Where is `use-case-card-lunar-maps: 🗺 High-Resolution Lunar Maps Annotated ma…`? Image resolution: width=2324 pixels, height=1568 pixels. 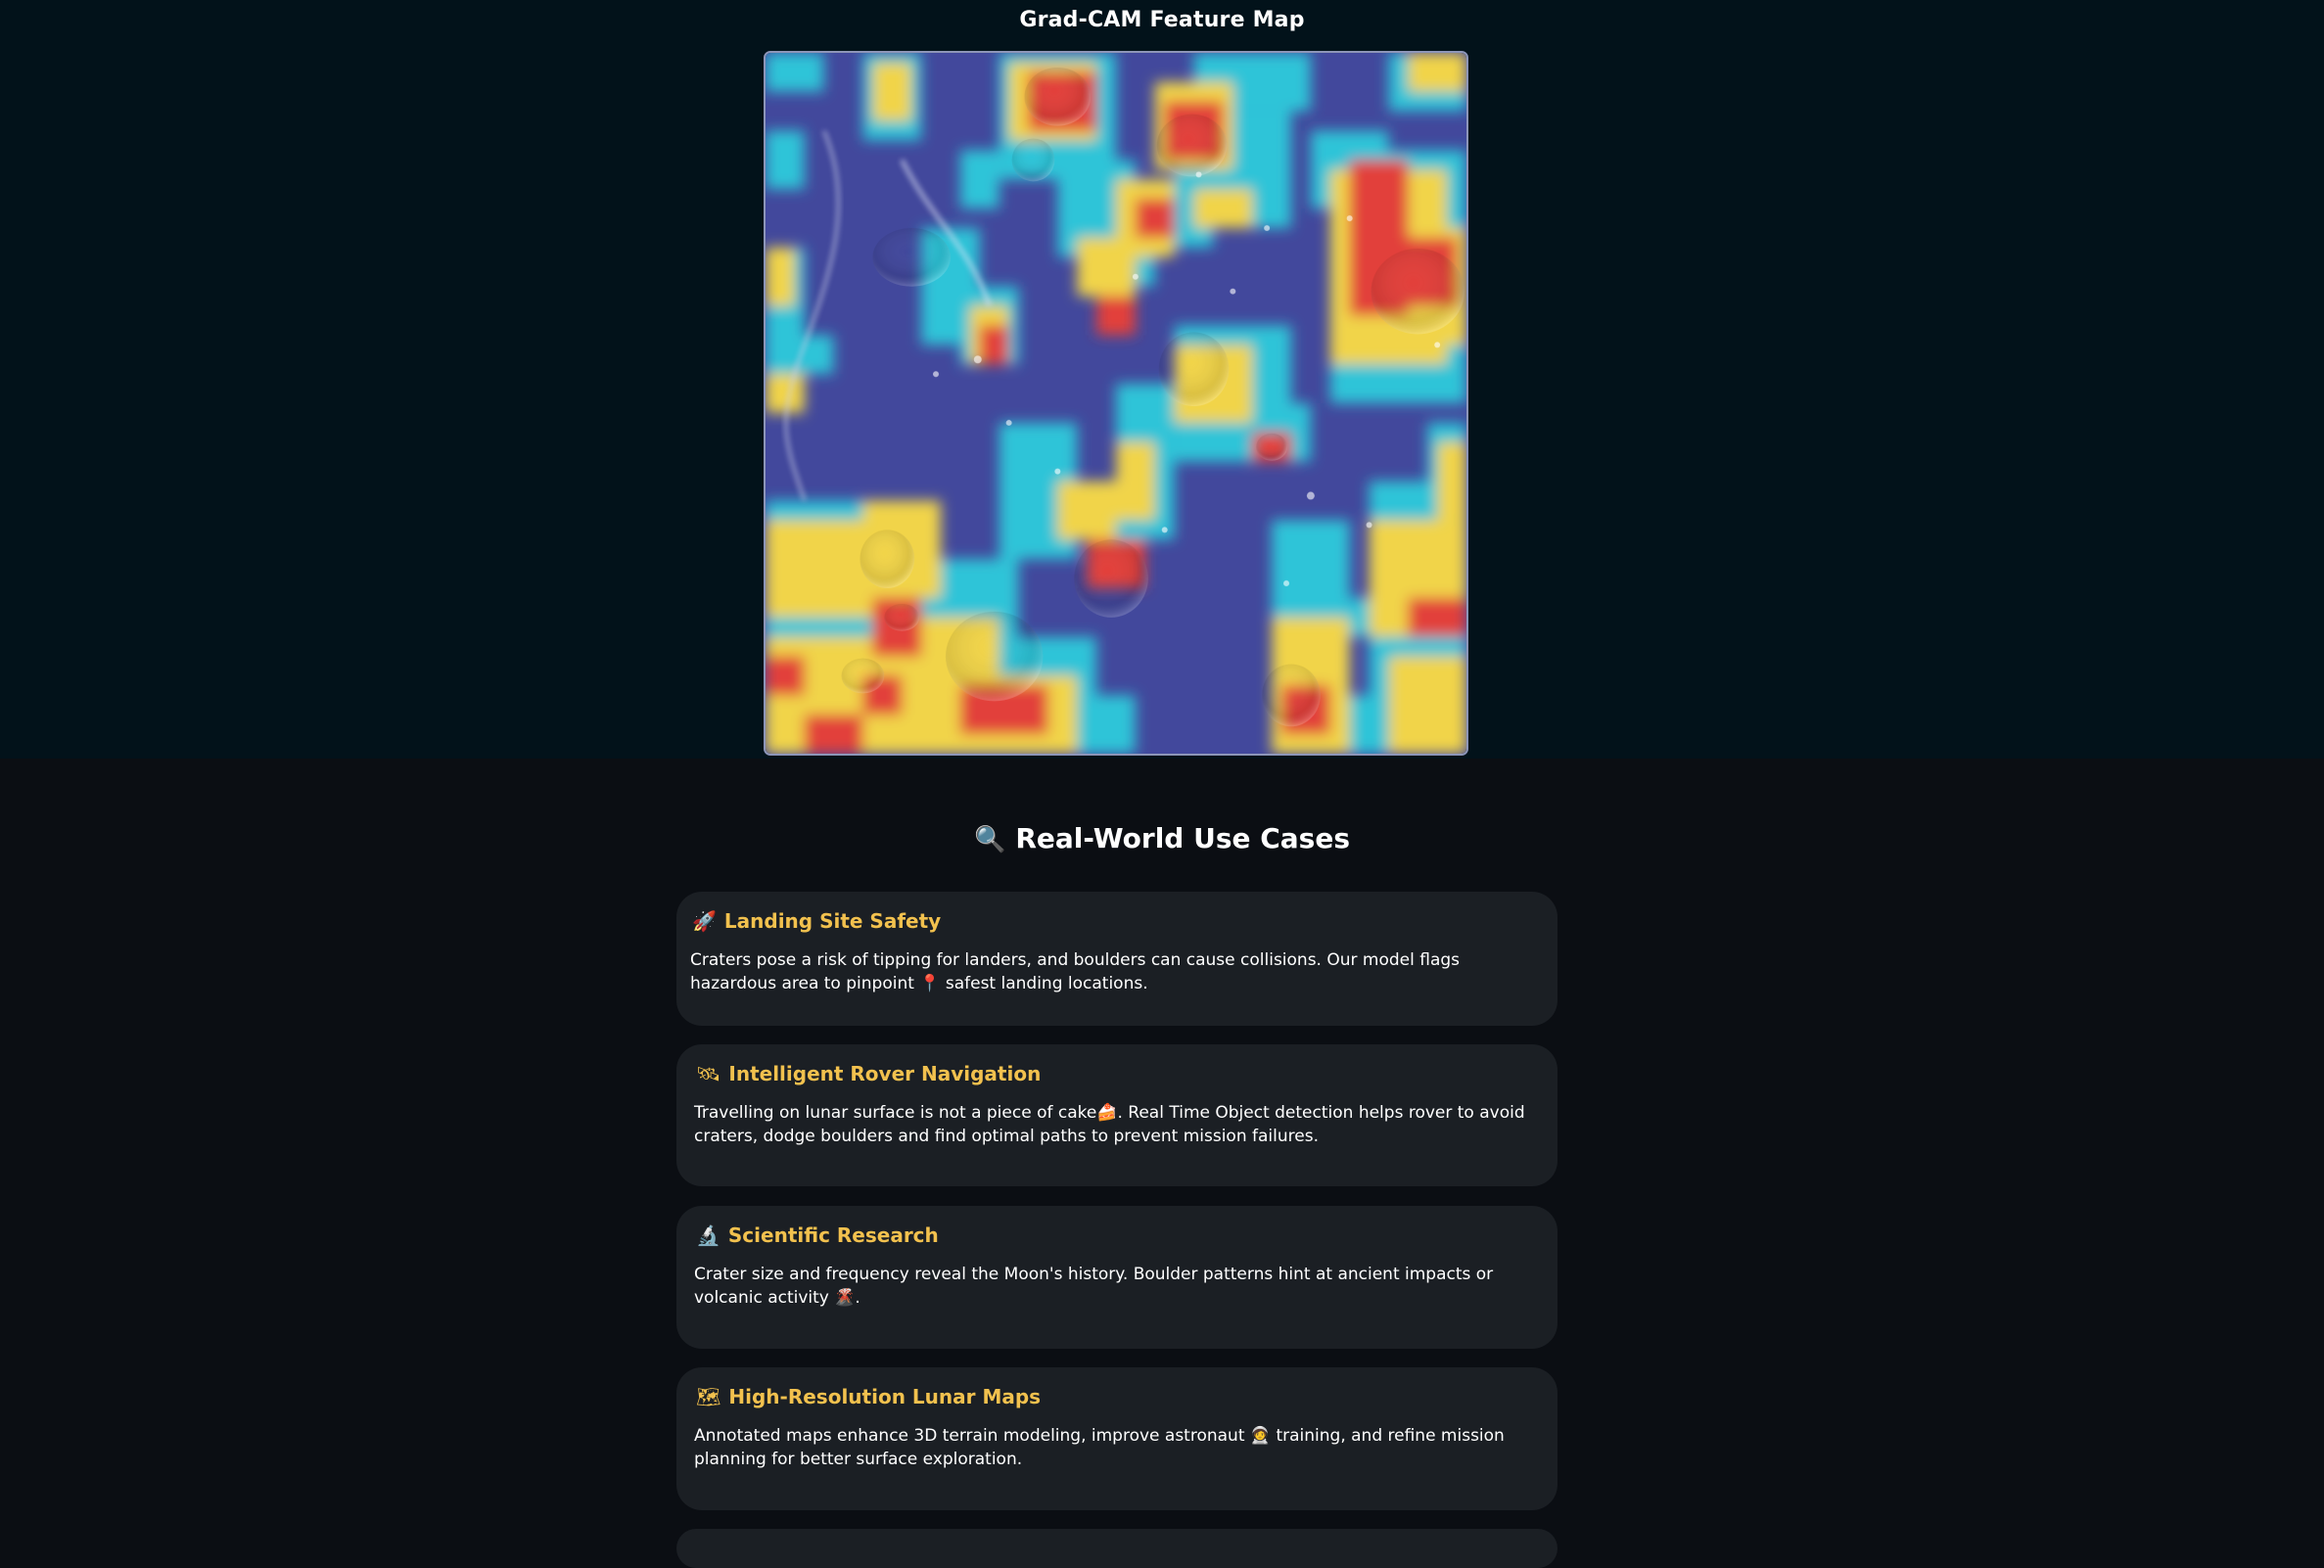 use-case-card-lunar-maps: 🗺 High-Resolution Lunar Maps Annotated ma… is located at coordinates (1116, 1438).